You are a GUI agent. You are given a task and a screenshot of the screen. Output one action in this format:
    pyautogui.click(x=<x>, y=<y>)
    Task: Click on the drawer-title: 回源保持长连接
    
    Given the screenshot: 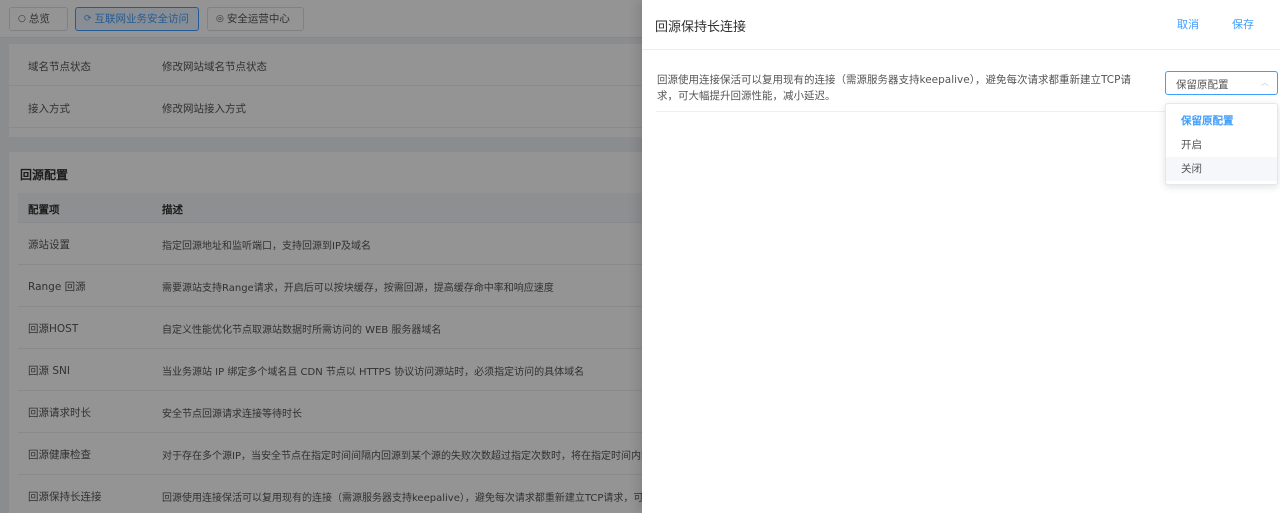 What is the action you would take?
    pyautogui.click(x=701, y=27)
    